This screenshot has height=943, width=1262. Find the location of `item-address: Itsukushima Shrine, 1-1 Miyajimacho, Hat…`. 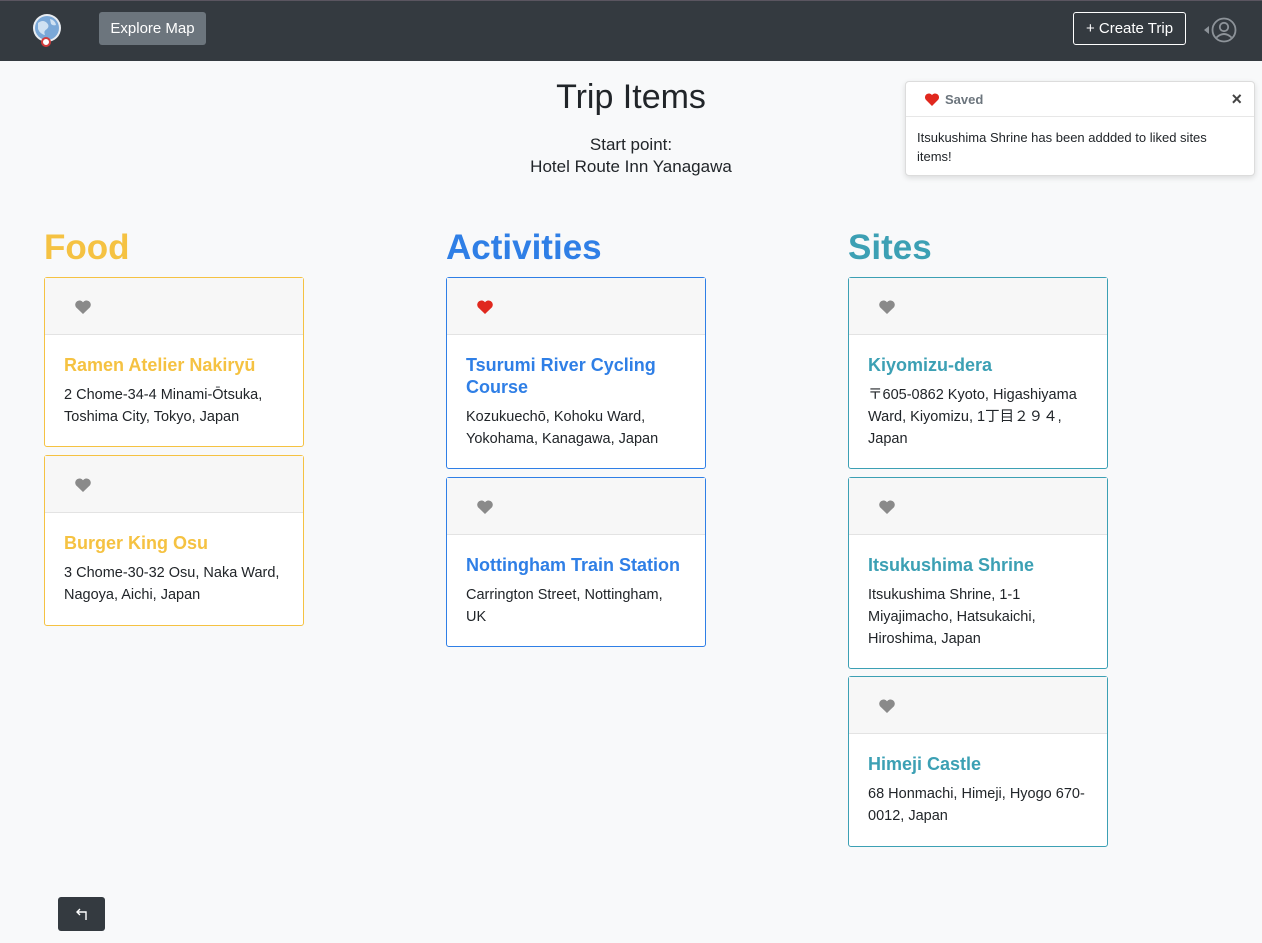

item-address: Itsukushima Shrine, 1-1 Miyajimacho, Hat… is located at coordinates (952, 617).